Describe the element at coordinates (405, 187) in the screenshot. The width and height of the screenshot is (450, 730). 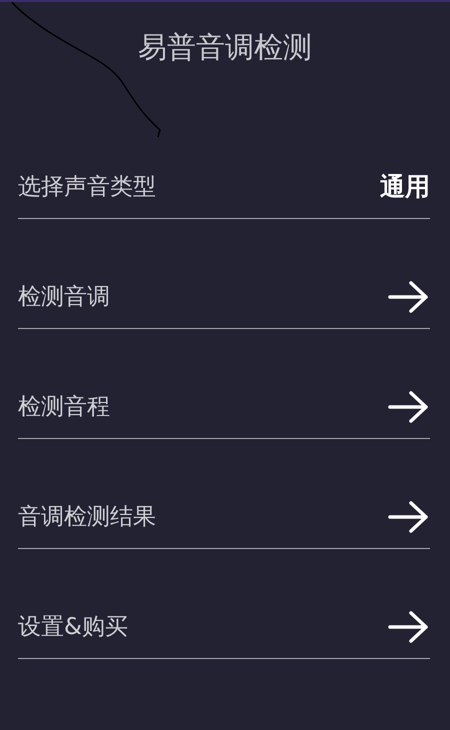
I see `sound-type-value: 通用` at that location.